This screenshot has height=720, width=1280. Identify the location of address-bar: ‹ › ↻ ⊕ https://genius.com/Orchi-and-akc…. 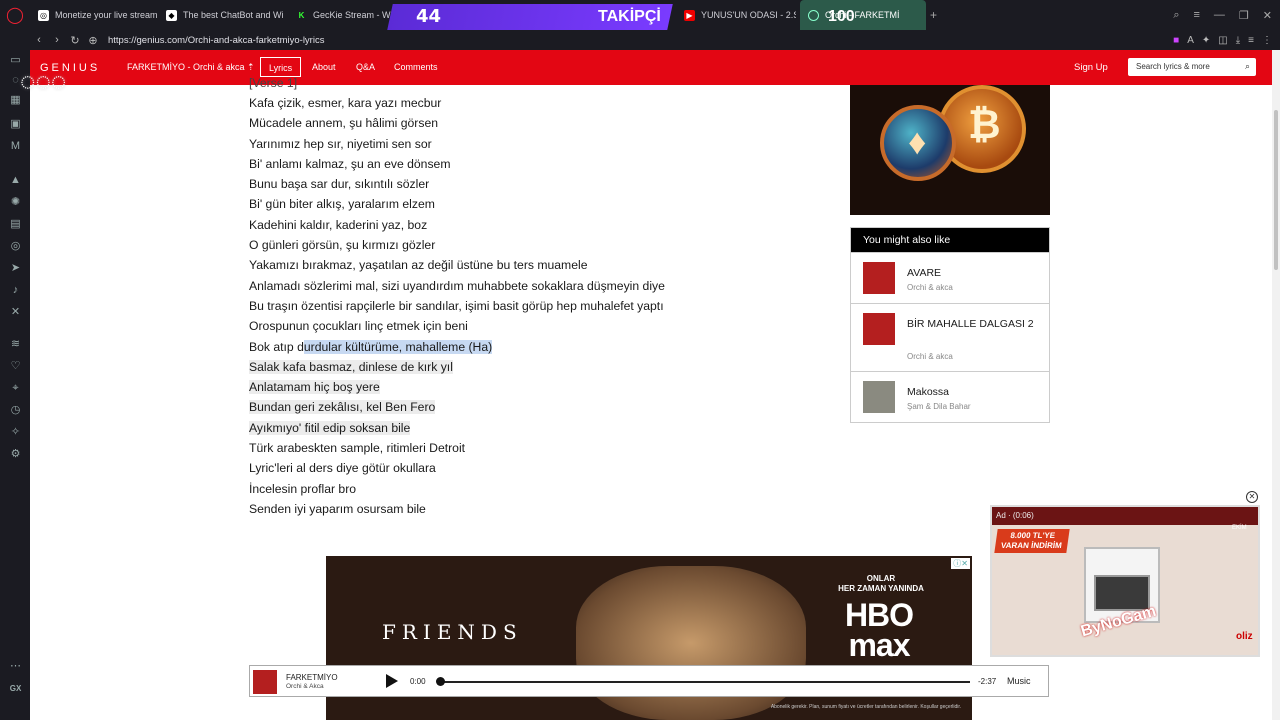
(655, 40).